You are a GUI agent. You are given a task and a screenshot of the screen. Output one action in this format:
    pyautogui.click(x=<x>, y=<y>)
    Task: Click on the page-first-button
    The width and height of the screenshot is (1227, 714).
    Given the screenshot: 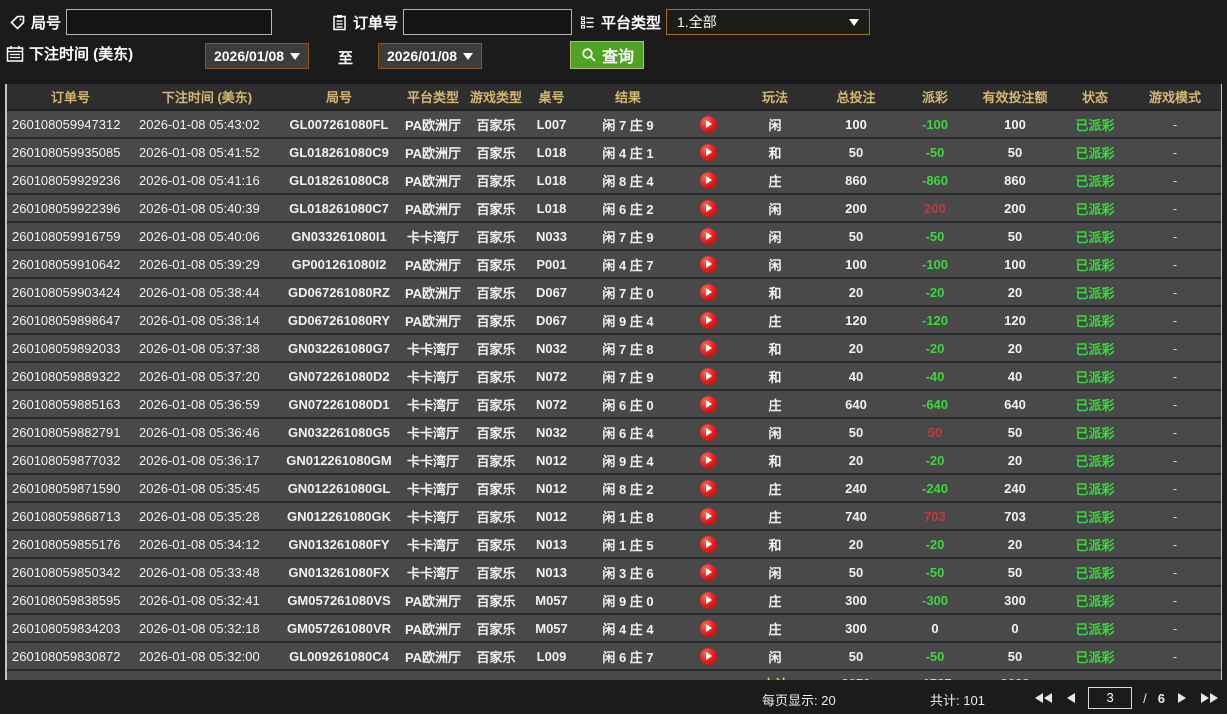 What is the action you would take?
    pyautogui.click(x=1043, y=698)
    